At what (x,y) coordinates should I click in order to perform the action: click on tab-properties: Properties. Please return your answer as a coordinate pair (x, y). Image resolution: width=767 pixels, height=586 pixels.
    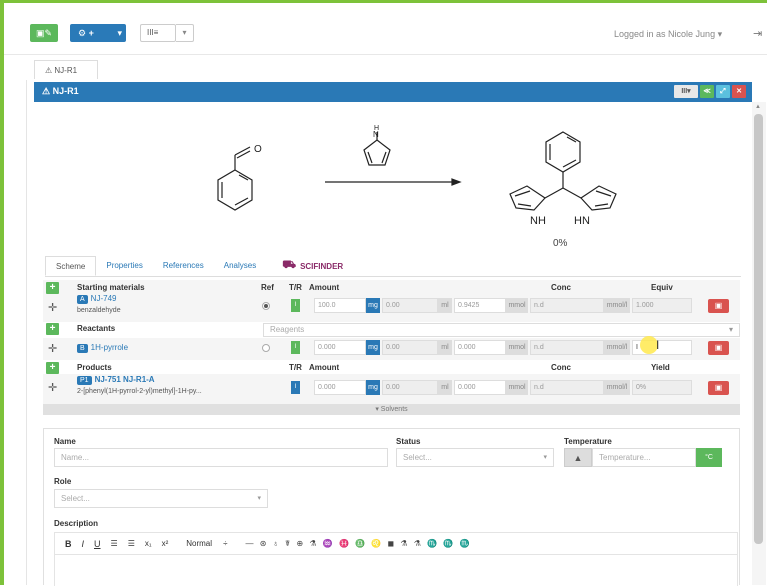
    Looking at the image, I should click on (124, 266).